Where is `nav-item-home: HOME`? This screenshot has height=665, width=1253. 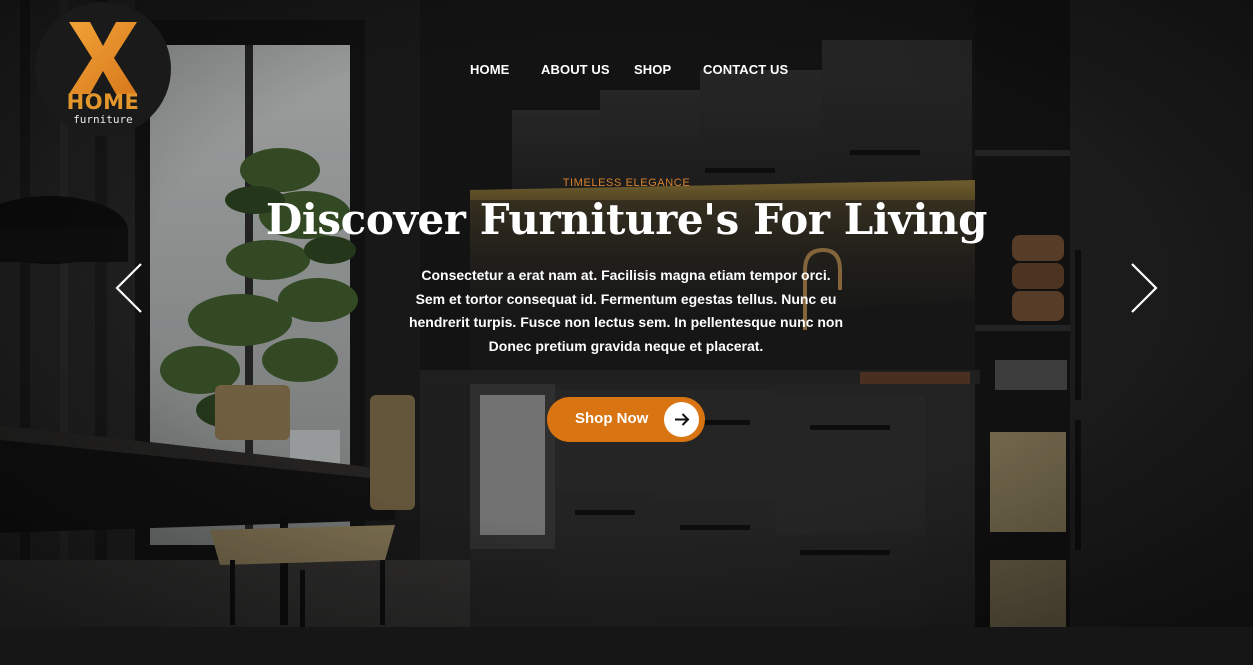 nav-item-home: HOME is located at coordinates (489, 70).